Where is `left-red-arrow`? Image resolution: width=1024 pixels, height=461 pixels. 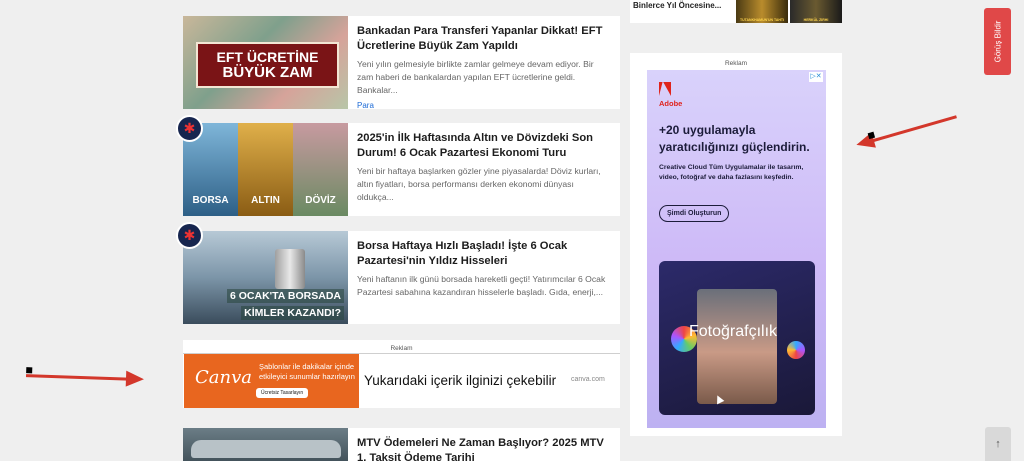
left-red-arrow is located at coordinates (85, 379).